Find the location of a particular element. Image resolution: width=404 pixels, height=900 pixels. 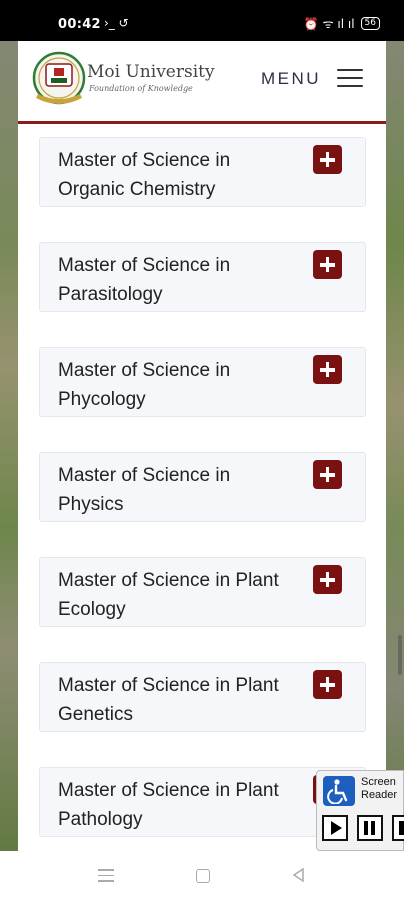

stop-button is located at coordinates (398, 828).